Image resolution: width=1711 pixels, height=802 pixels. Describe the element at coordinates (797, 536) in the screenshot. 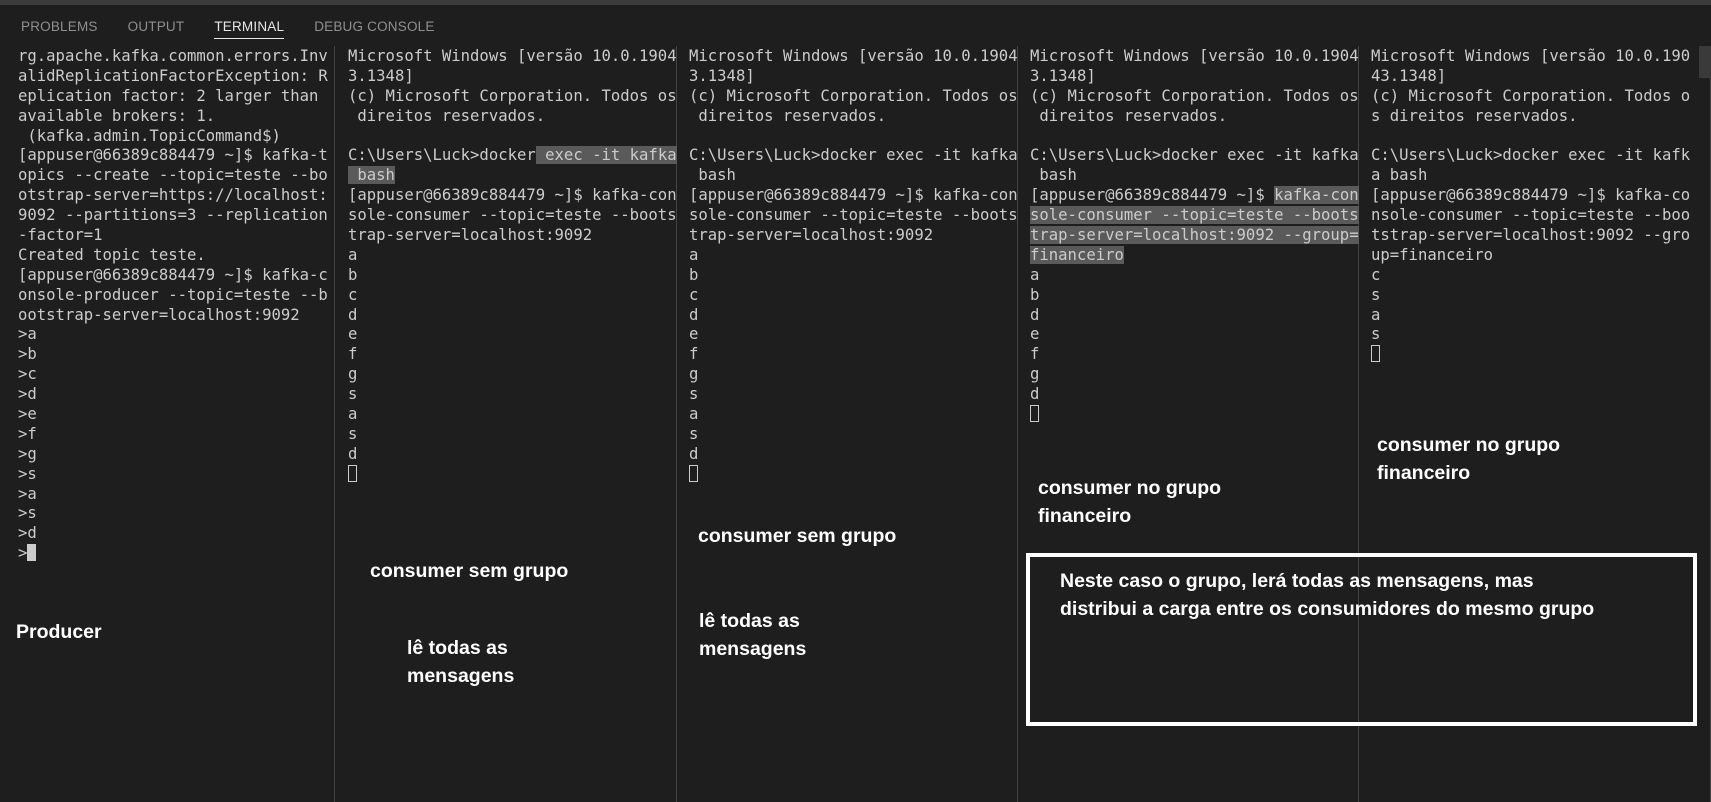

I see `consumer-no-group-label-2: consumer sem grupo` at that location.